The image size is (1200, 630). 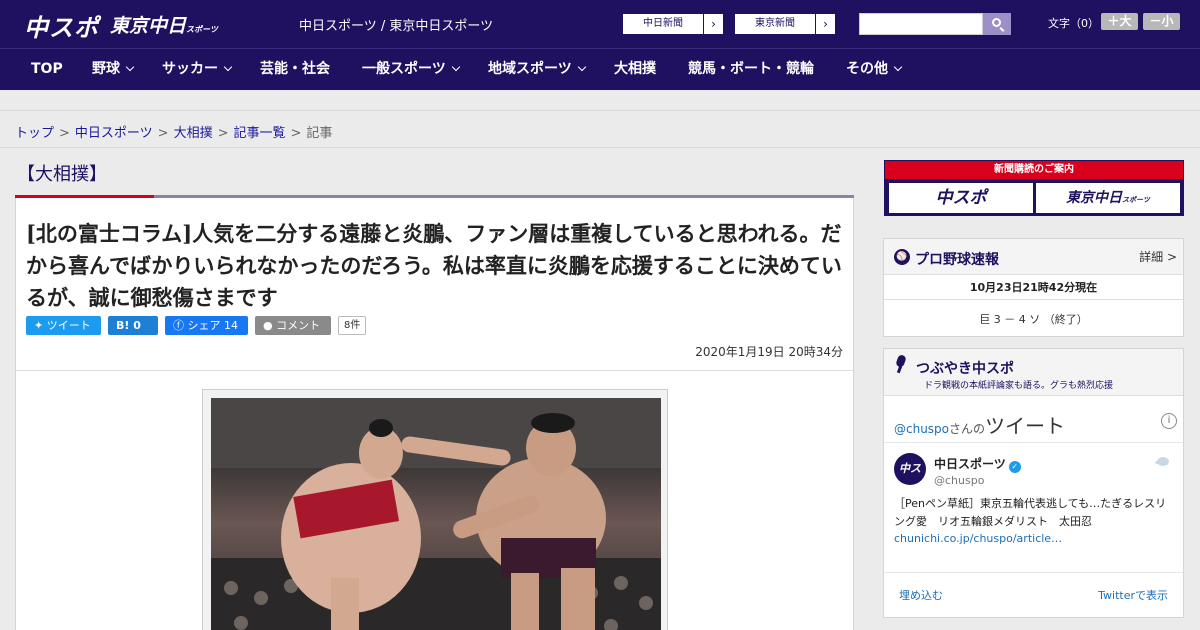 I want to click on nav-baseball: 野球, so click(x=113, y=70).